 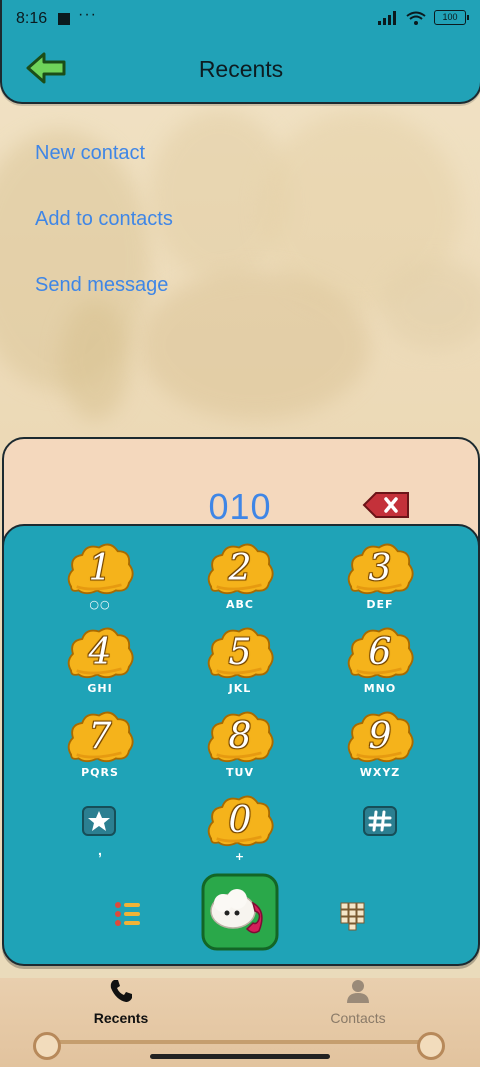 I want to click on home-indicator, so click(x=240, y=1056).